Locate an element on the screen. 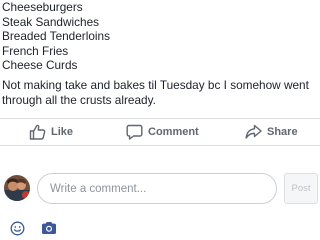 The width and height of the screenshot is (320, 240). menu-line: Steak Sandwiches is located at coordinates (51, 21).